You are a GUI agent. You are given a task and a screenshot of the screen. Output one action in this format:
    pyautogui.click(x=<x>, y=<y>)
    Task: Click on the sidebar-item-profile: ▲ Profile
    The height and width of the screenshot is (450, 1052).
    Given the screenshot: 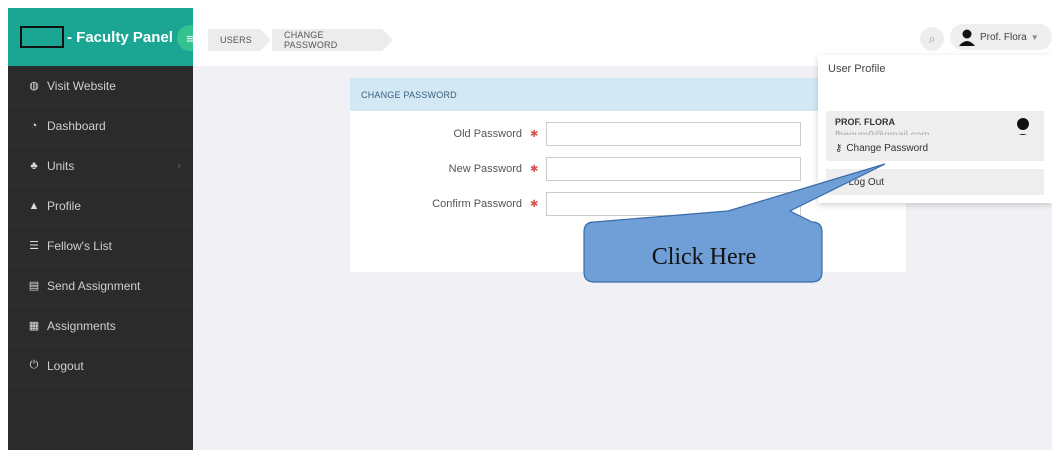 What is the action you would take?
    pyautogui.click(x=100, y=206)
    